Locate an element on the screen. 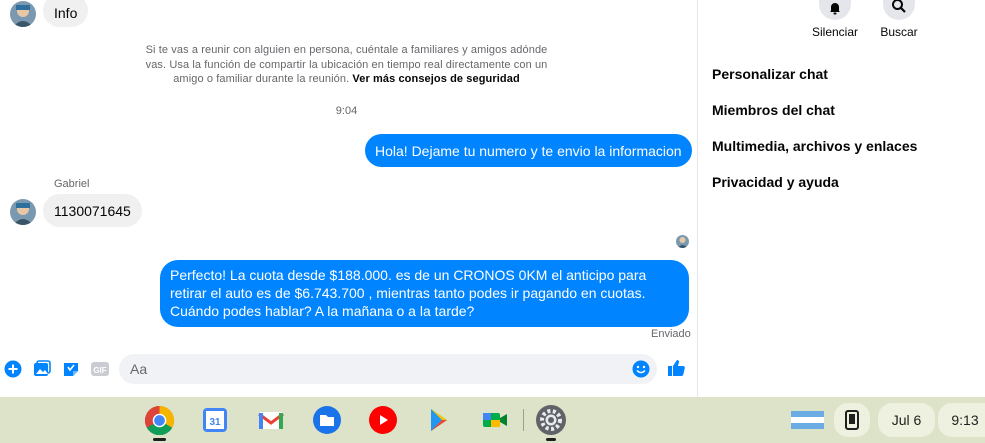  like-icon is located at coordinates (677, 368).